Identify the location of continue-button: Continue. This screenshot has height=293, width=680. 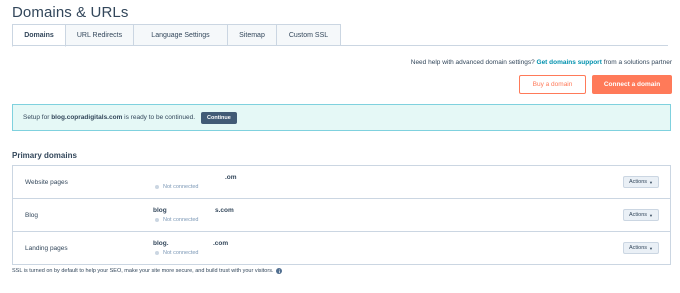
(219, 117).